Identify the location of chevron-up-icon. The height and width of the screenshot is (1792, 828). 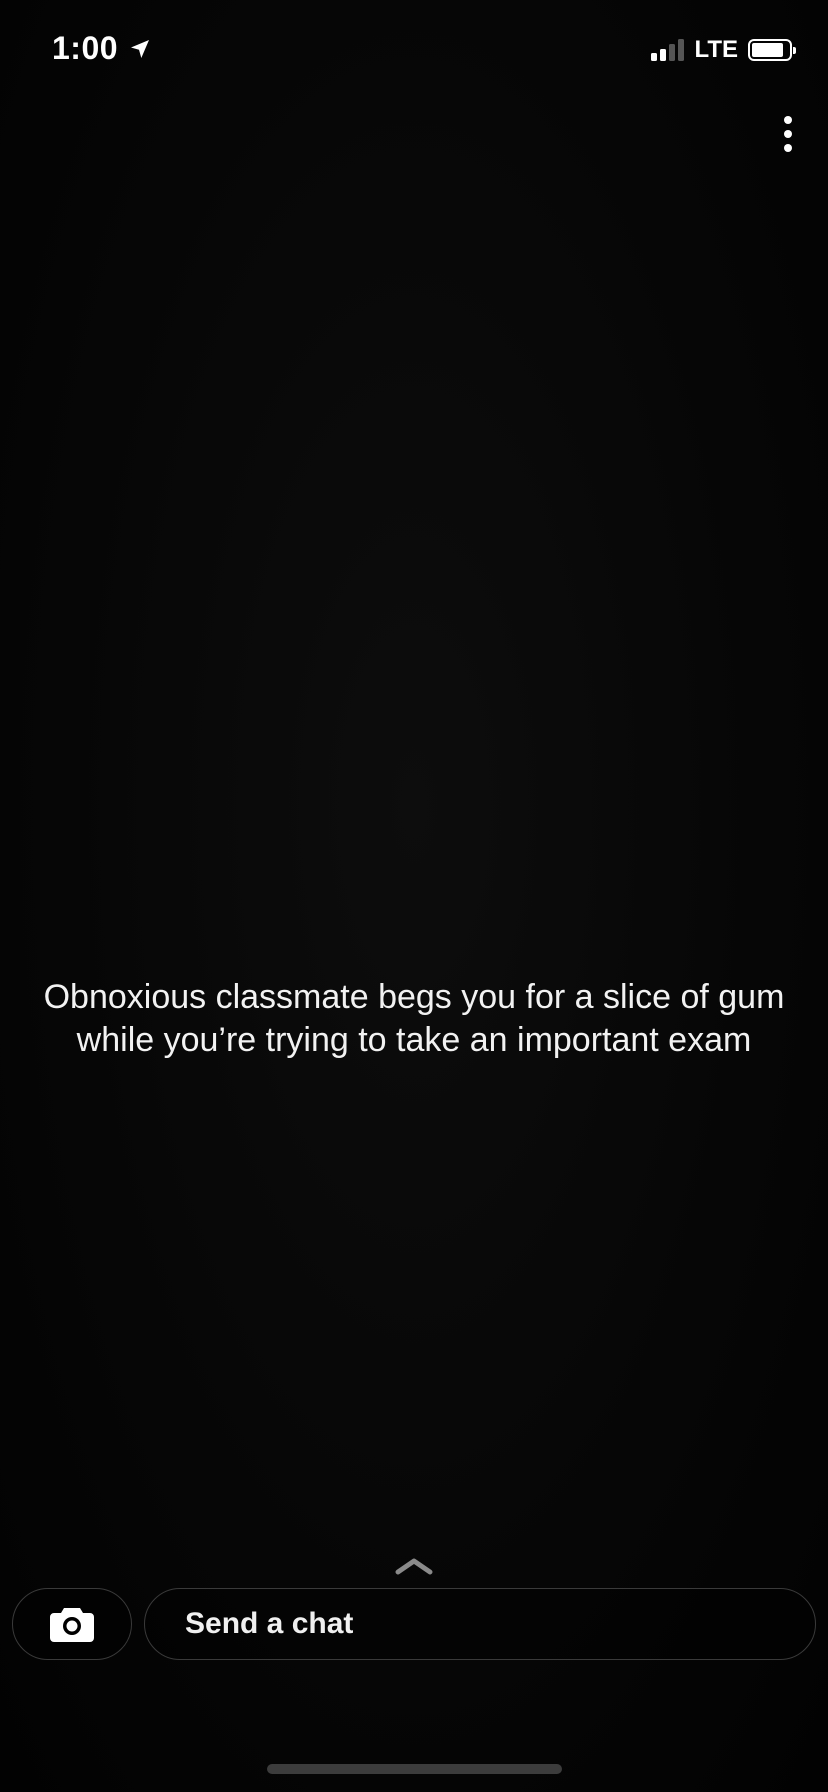
(414, 1566).